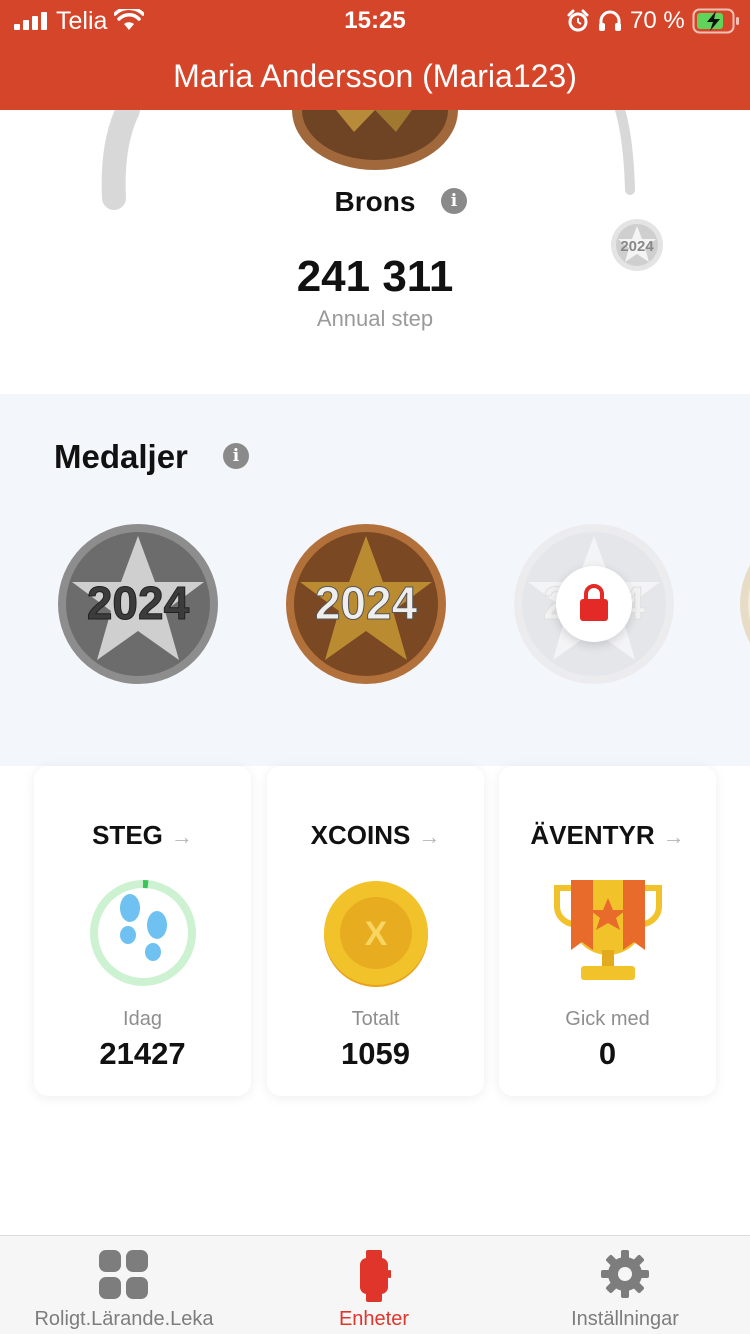  I want to click on grid-icon, so click(123, 1274).